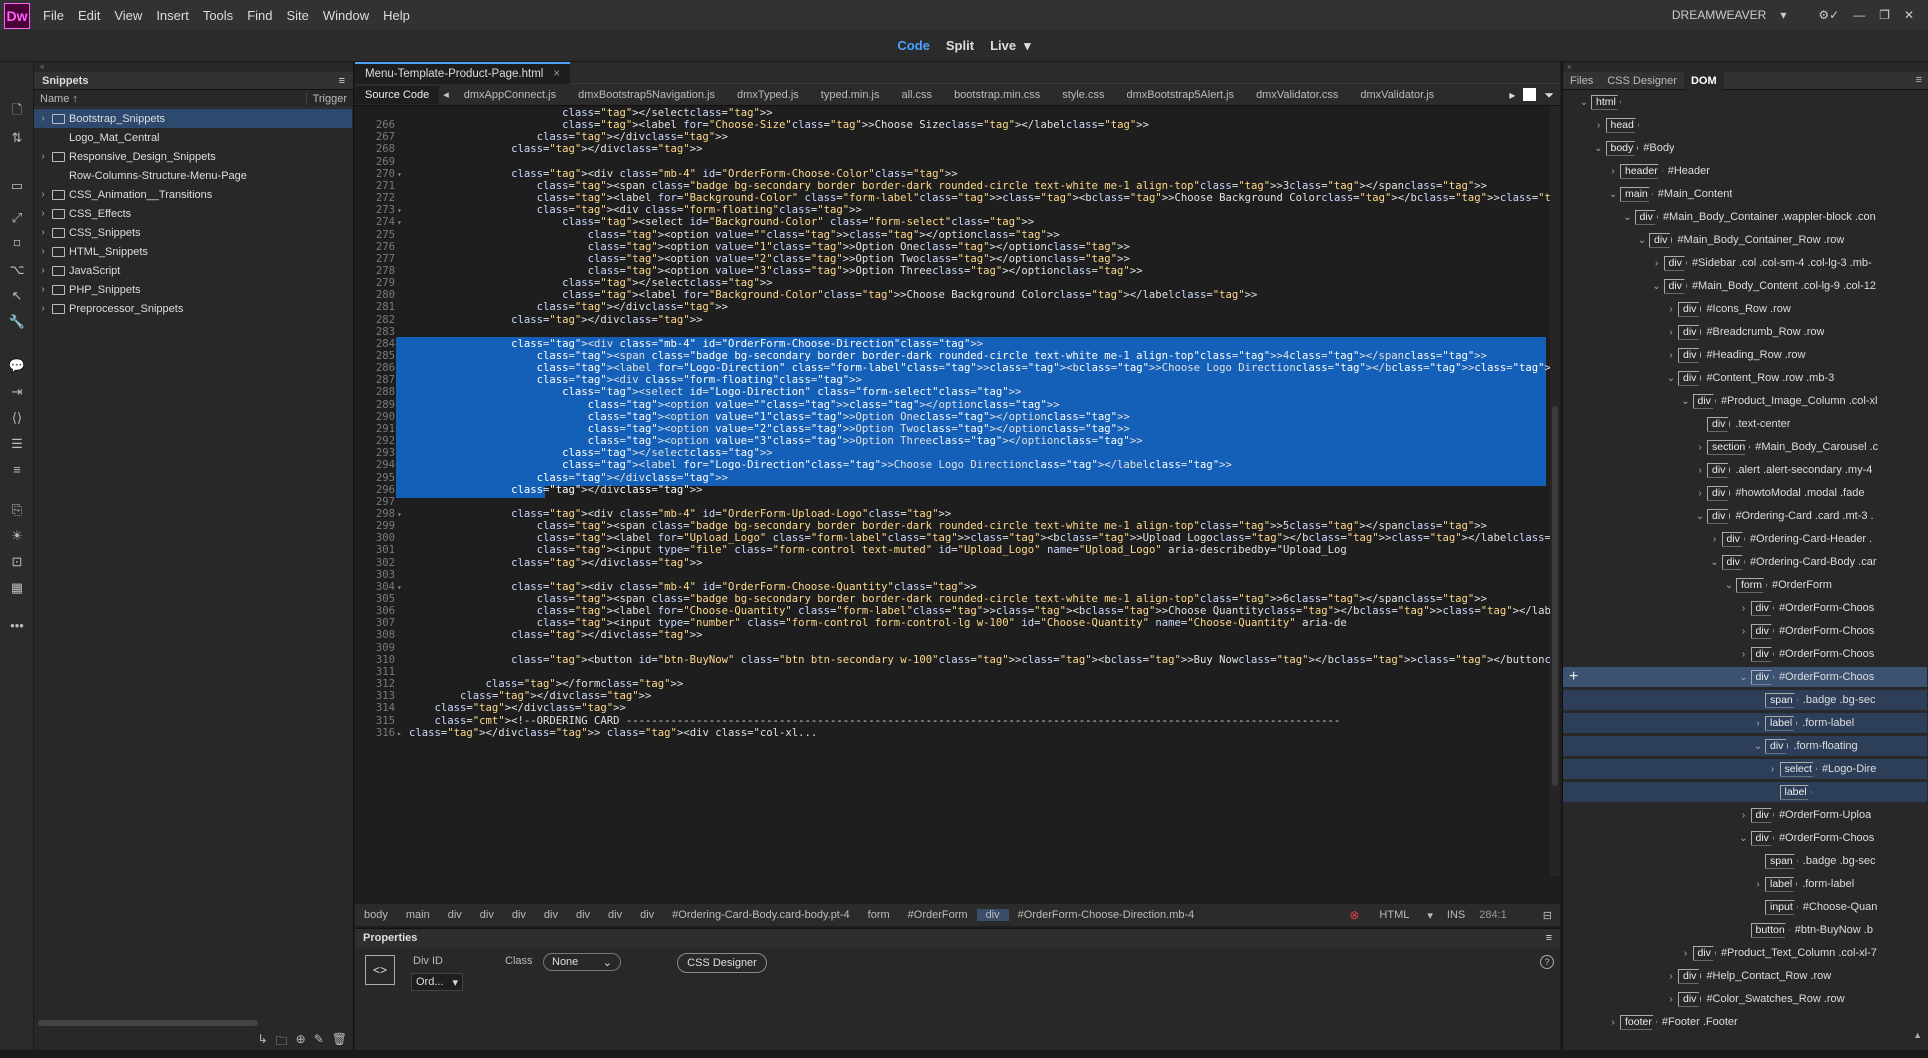  Describe the element at coordinates (1719, 15) in the screenshot. I see `workspace-switcher: DREAMWEAVER` at that location.